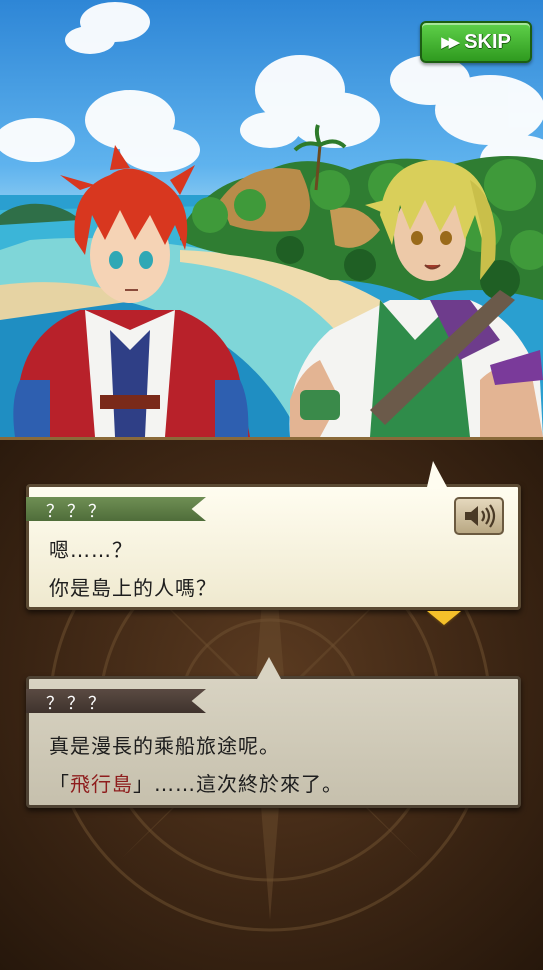 This screenshot has width=543, height=970. I want to click on quote-open: 「, so click(59, 784).